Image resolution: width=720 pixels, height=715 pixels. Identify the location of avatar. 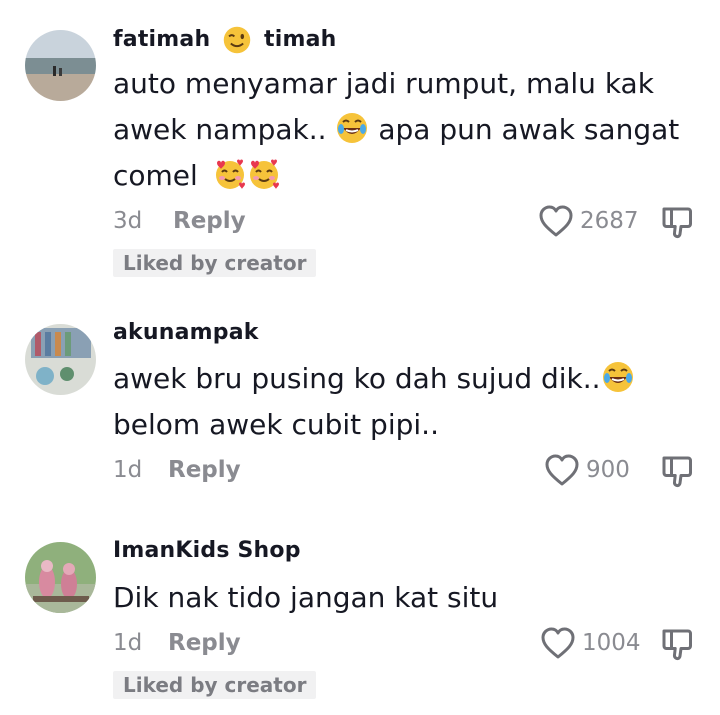
(60, 577).